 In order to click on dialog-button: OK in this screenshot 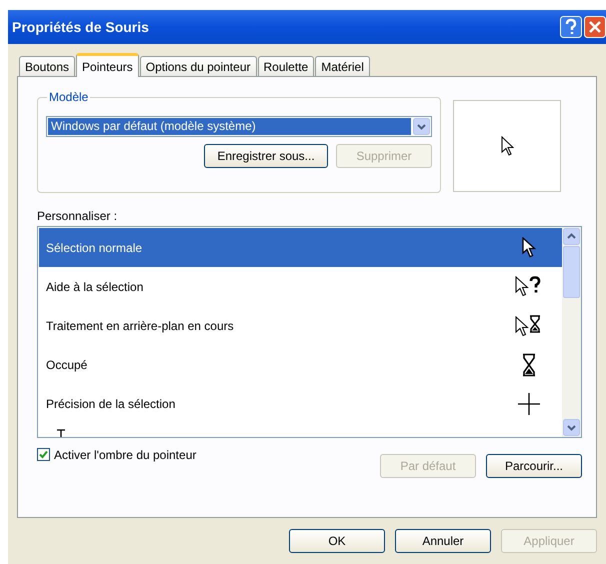, I will do `click(337, 541)`.